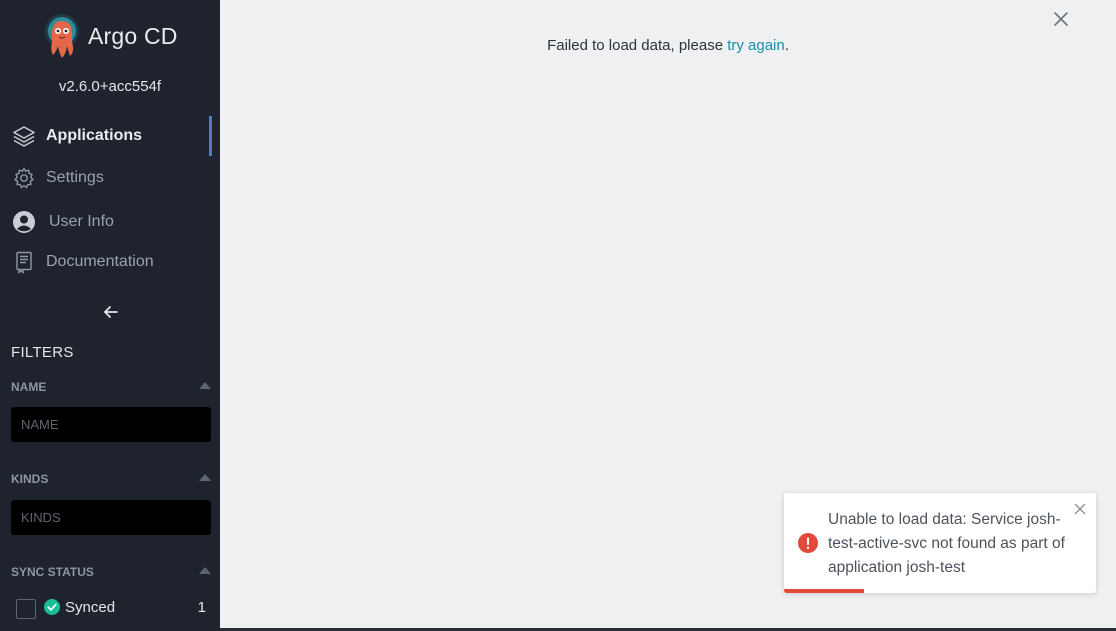 The image size is (1116, 631). What do you see at coordinates (808, 543) in the screenshot?
I see `error-exclamation-icon` at bounding box center [808, 543].